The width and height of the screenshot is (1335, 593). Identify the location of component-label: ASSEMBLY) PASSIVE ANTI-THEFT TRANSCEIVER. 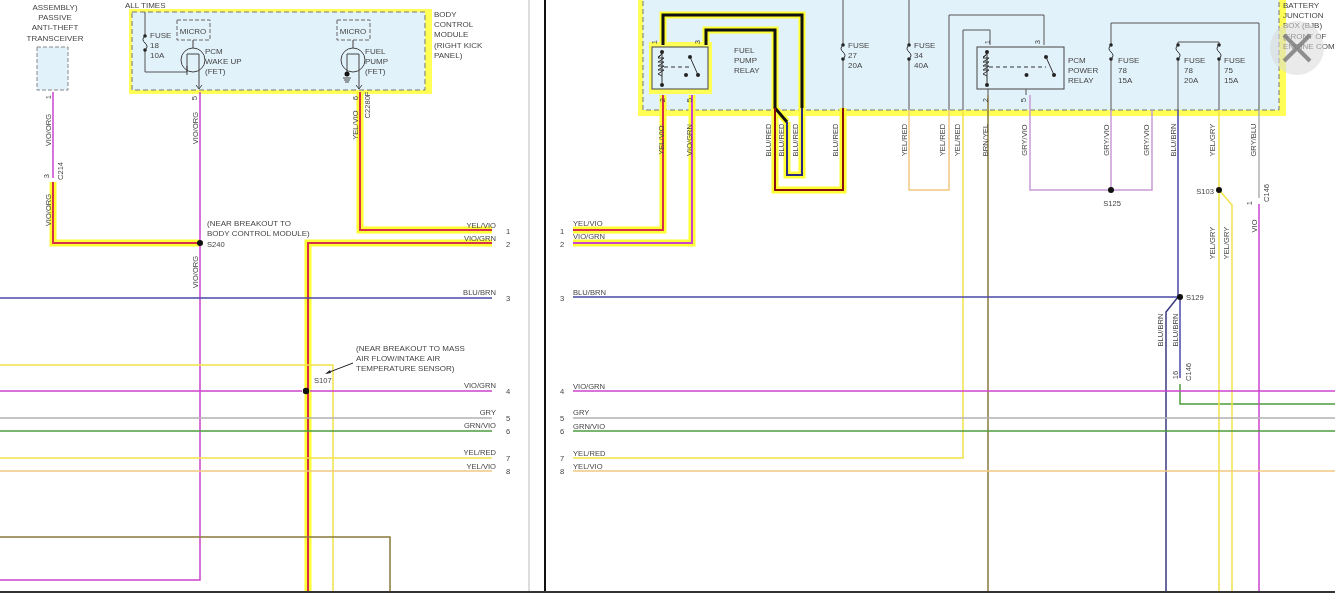
(55, 23).